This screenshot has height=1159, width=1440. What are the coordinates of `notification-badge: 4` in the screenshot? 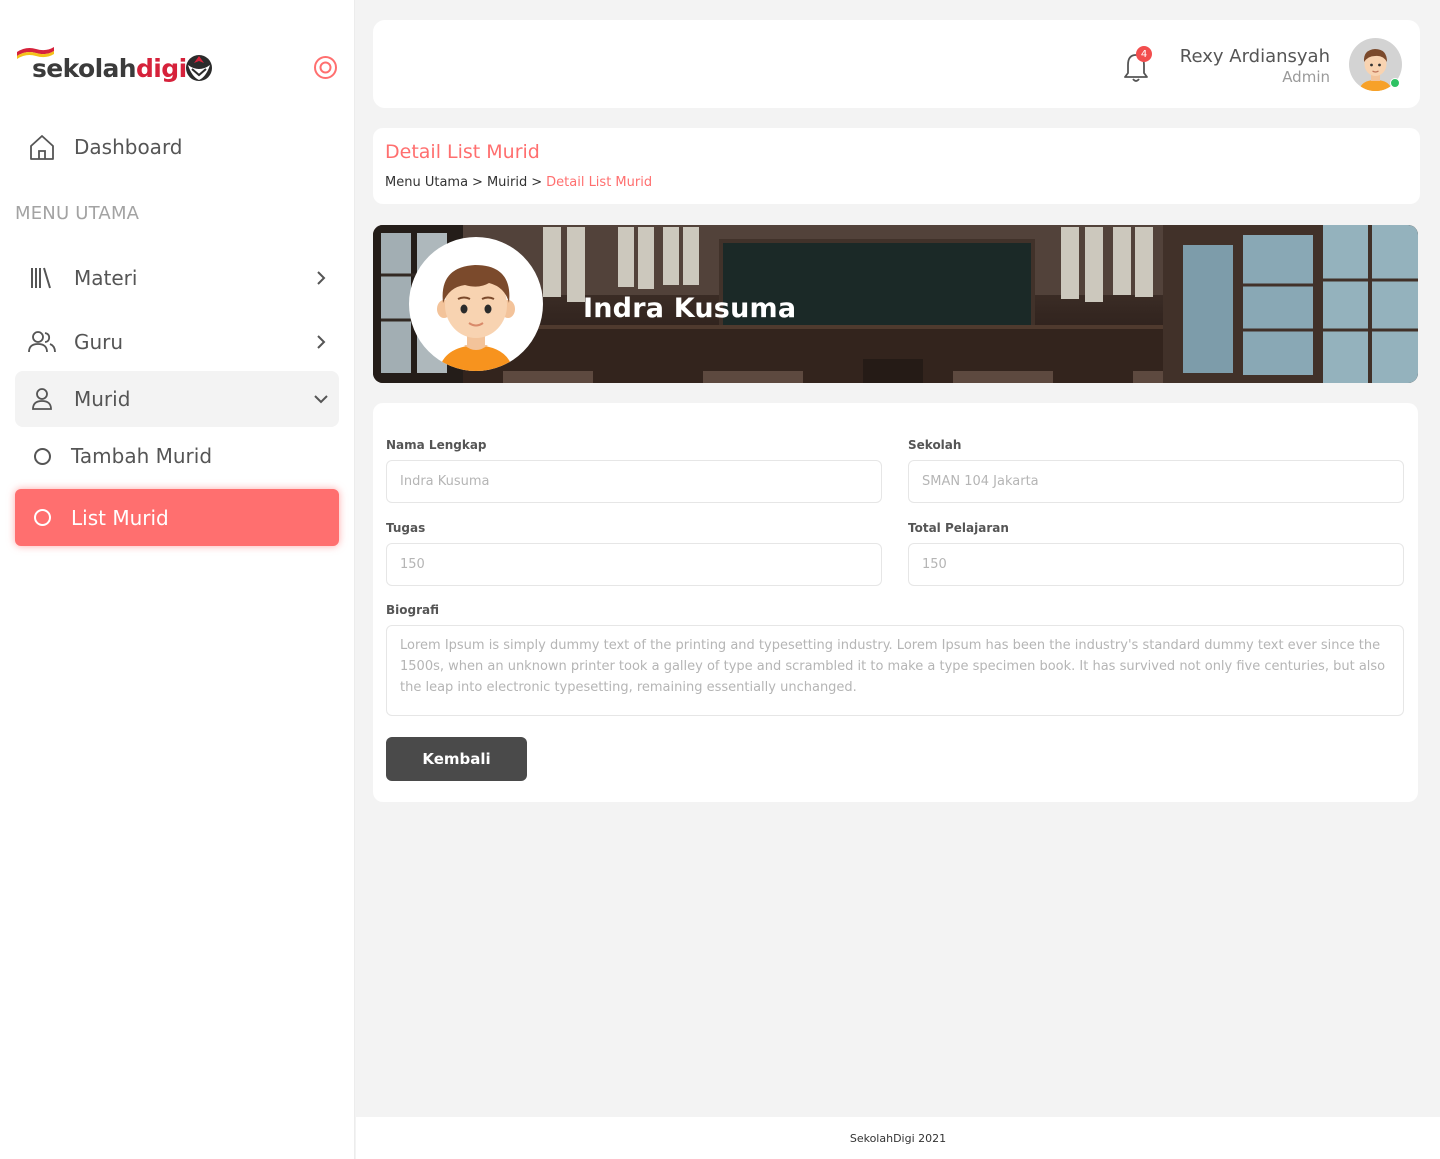 It's located at (1144, 54).